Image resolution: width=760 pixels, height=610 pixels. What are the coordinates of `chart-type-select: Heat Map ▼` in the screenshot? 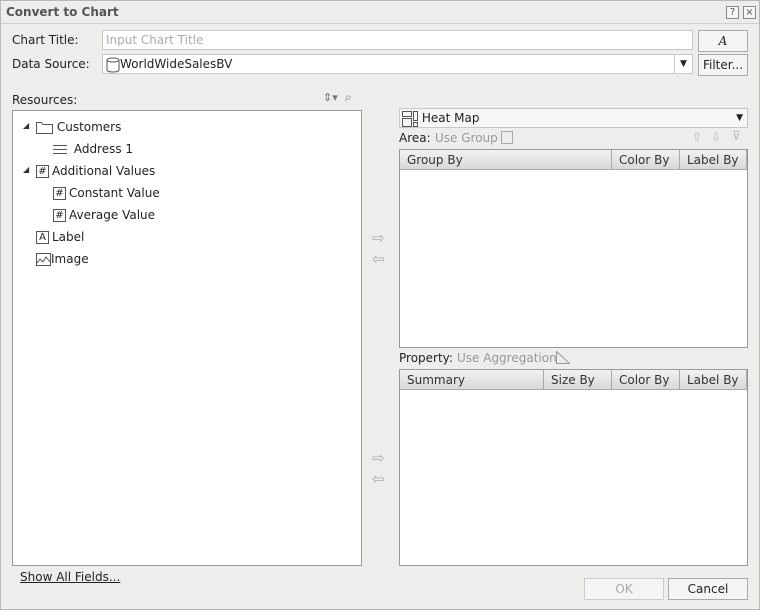 It's located at (573, 118).